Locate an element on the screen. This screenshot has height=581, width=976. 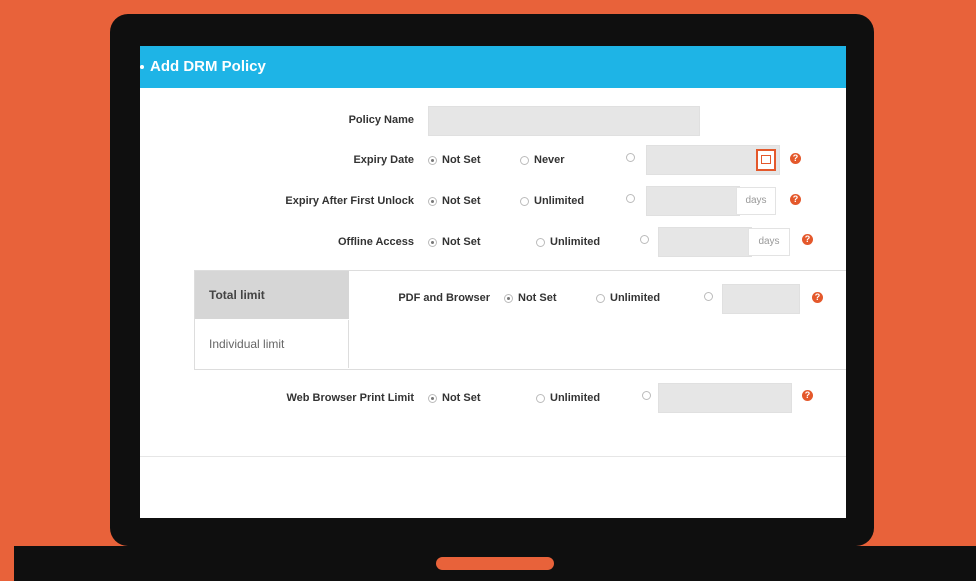
web-print-limit-unlimited-label: Unlimited is located at coordinates (575, 398).